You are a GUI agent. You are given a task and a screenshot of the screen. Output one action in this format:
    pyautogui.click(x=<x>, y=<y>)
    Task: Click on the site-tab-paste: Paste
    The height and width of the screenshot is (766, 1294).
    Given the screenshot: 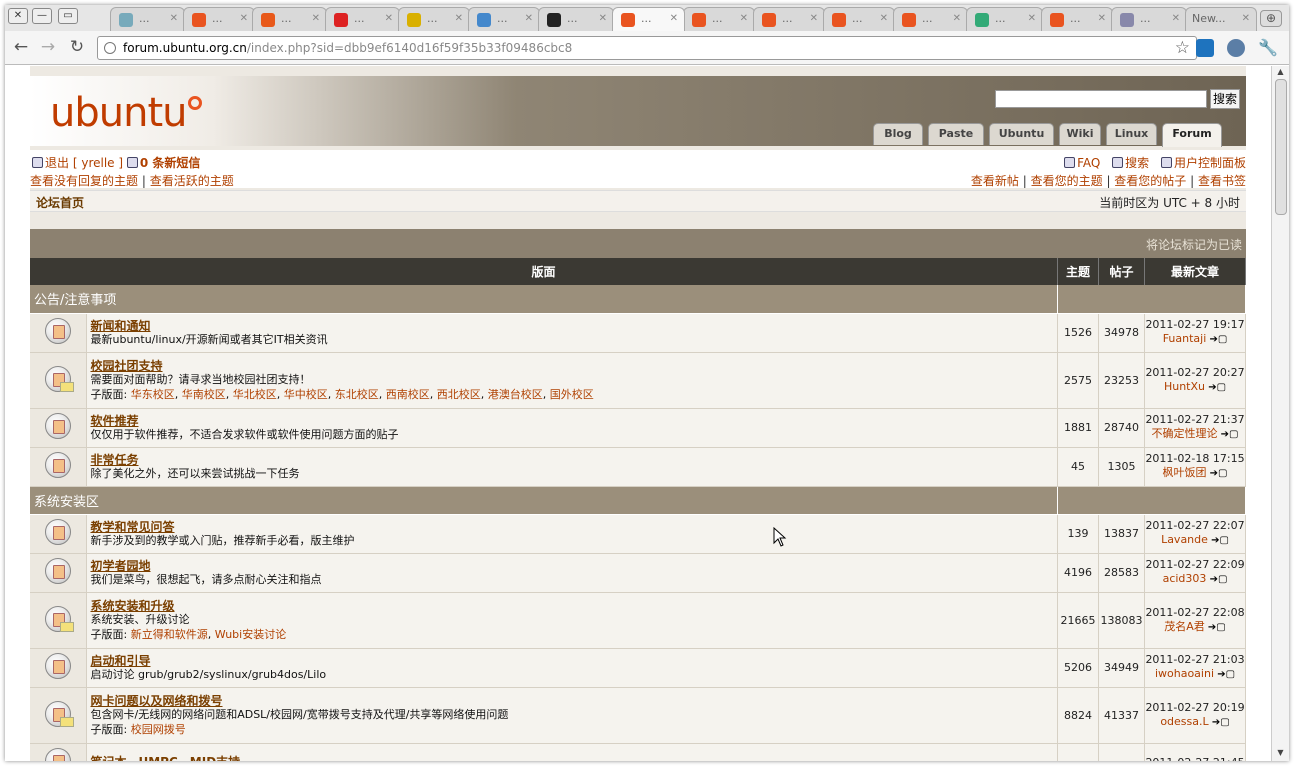 What is the action you would take?
    pyautogui.click(x=956, y=134)
    